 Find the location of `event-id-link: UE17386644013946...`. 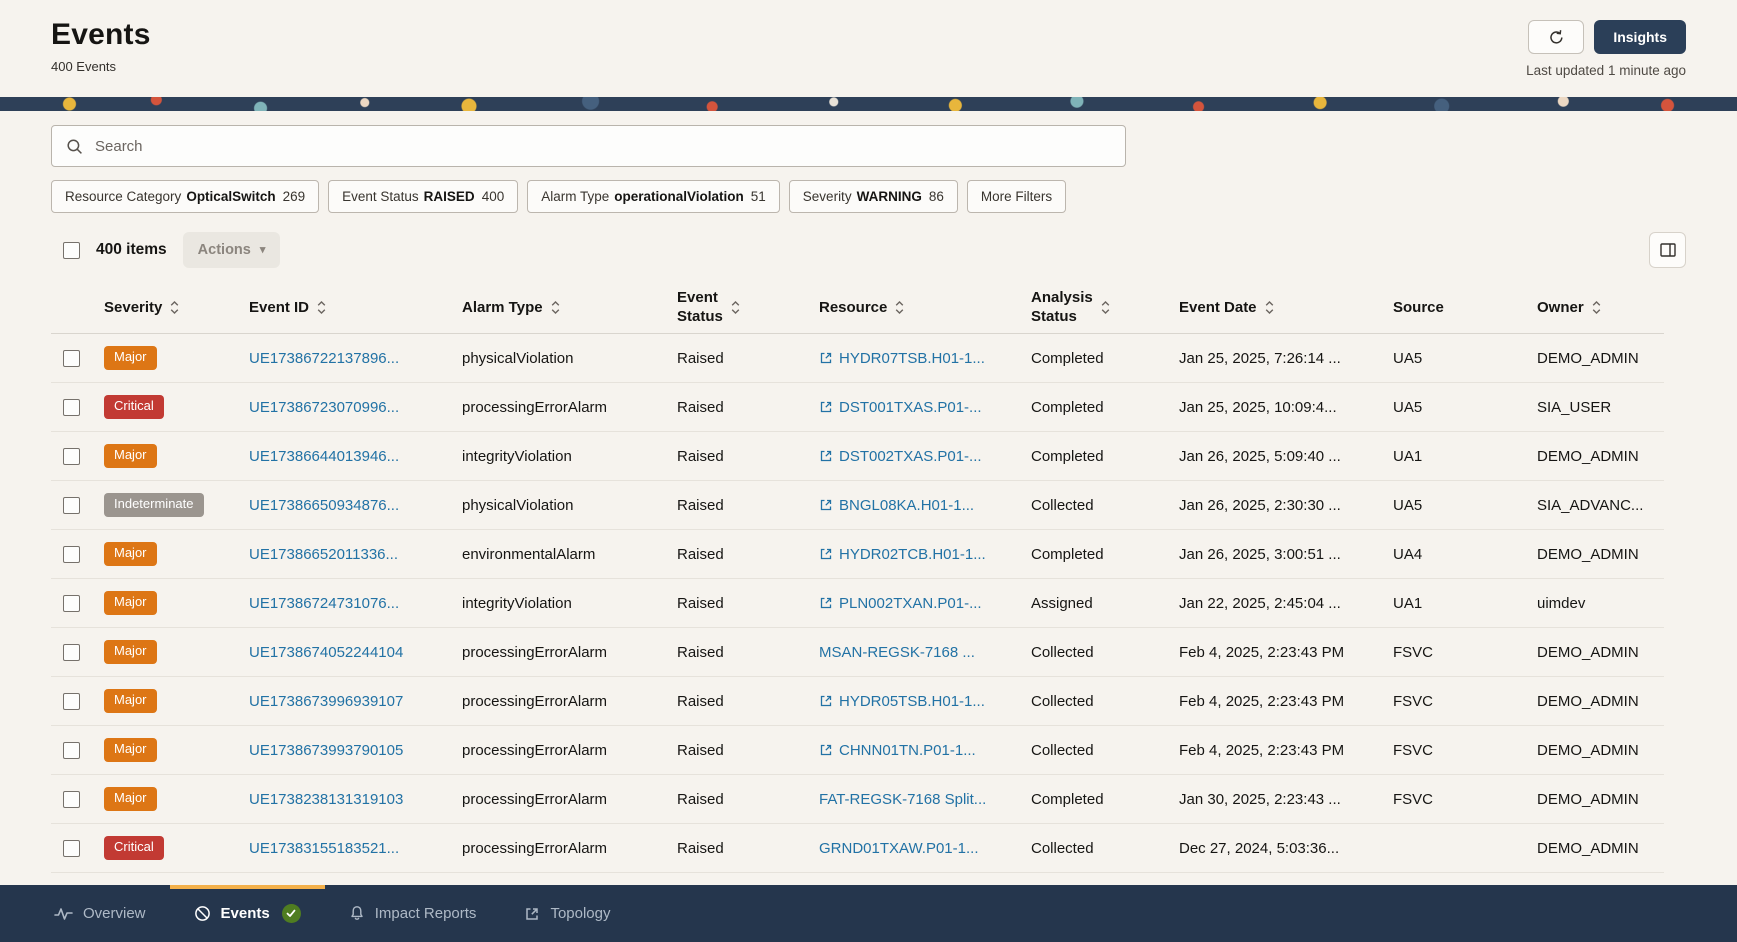

event-id-link: UE17386644013946... is located at coordinates (324, 456).